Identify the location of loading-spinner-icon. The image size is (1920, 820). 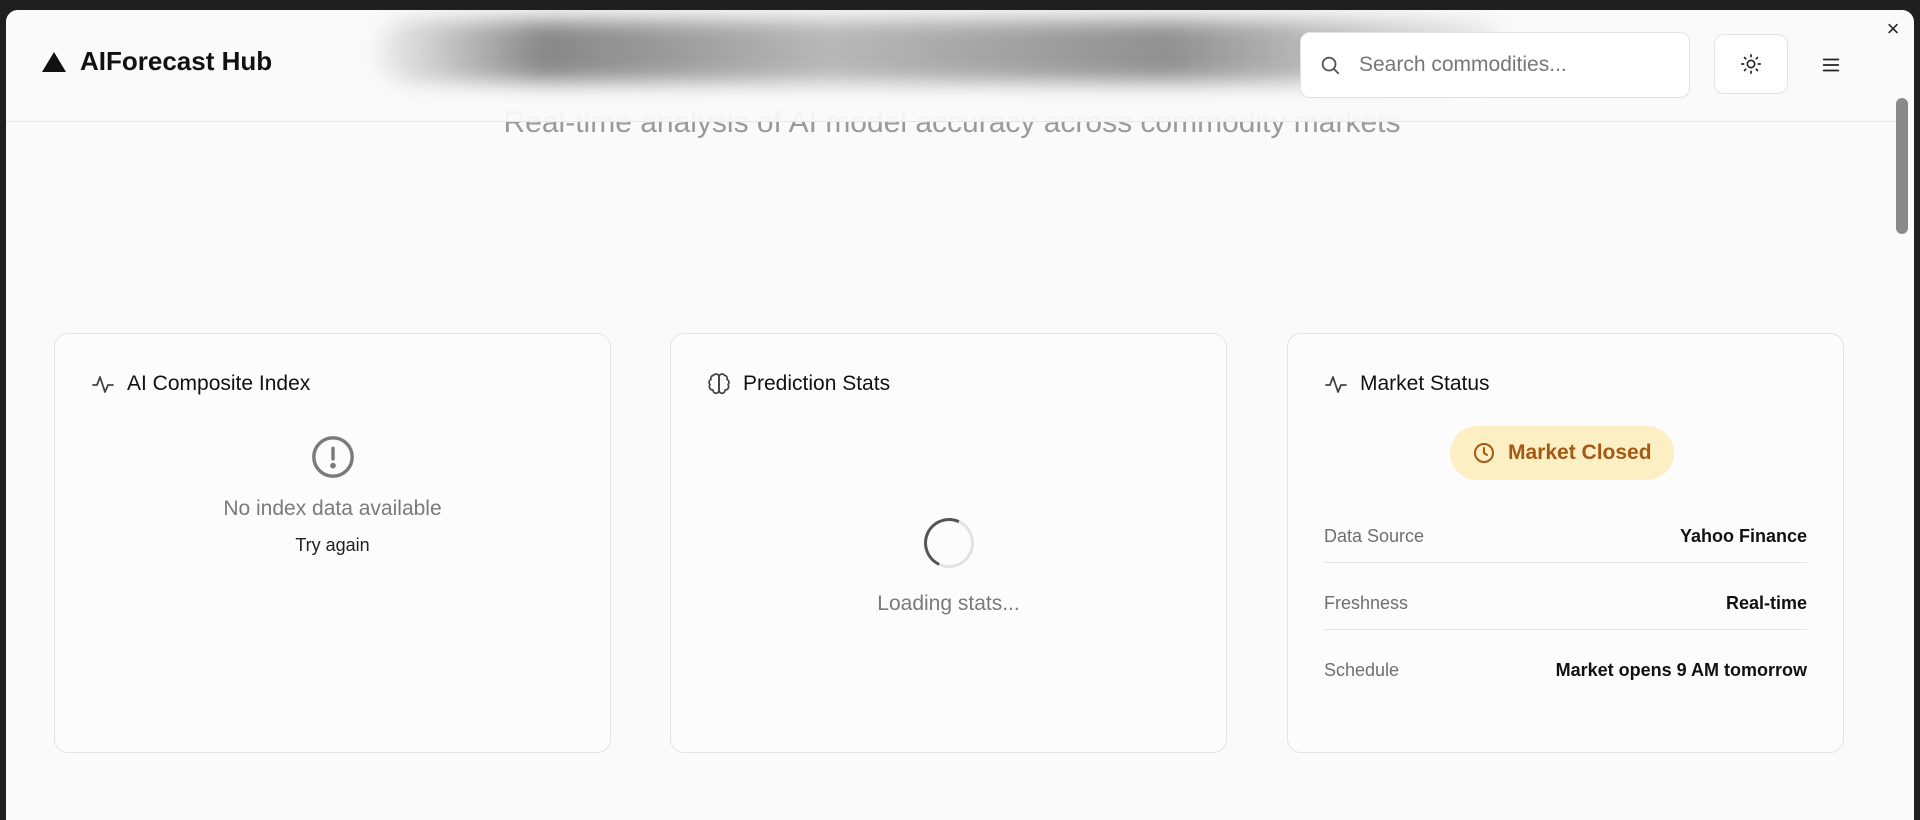
(948, 543).